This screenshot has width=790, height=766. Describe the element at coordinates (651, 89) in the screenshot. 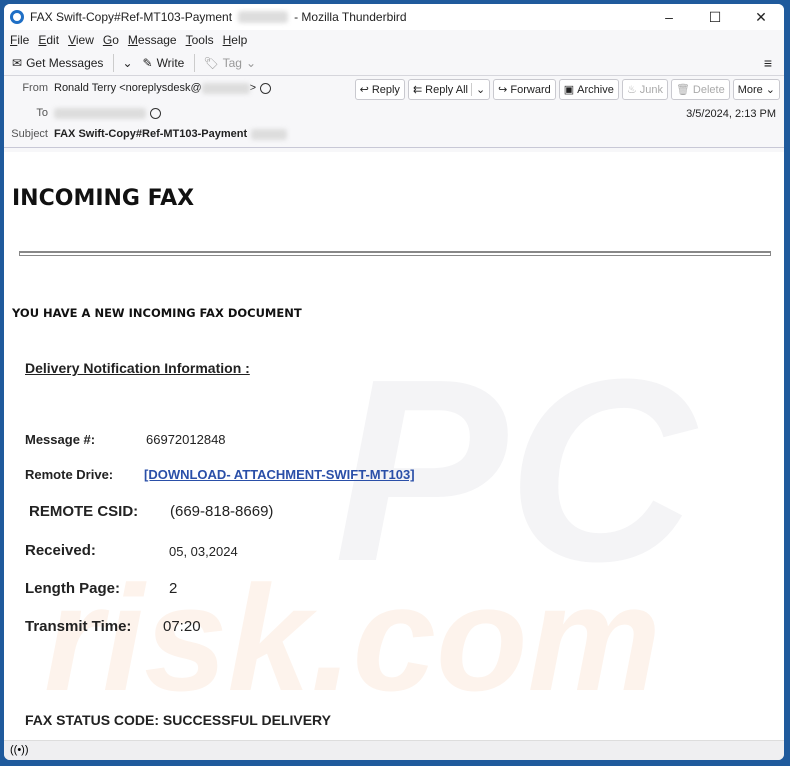

I see `junk-label: Junk` at that location.